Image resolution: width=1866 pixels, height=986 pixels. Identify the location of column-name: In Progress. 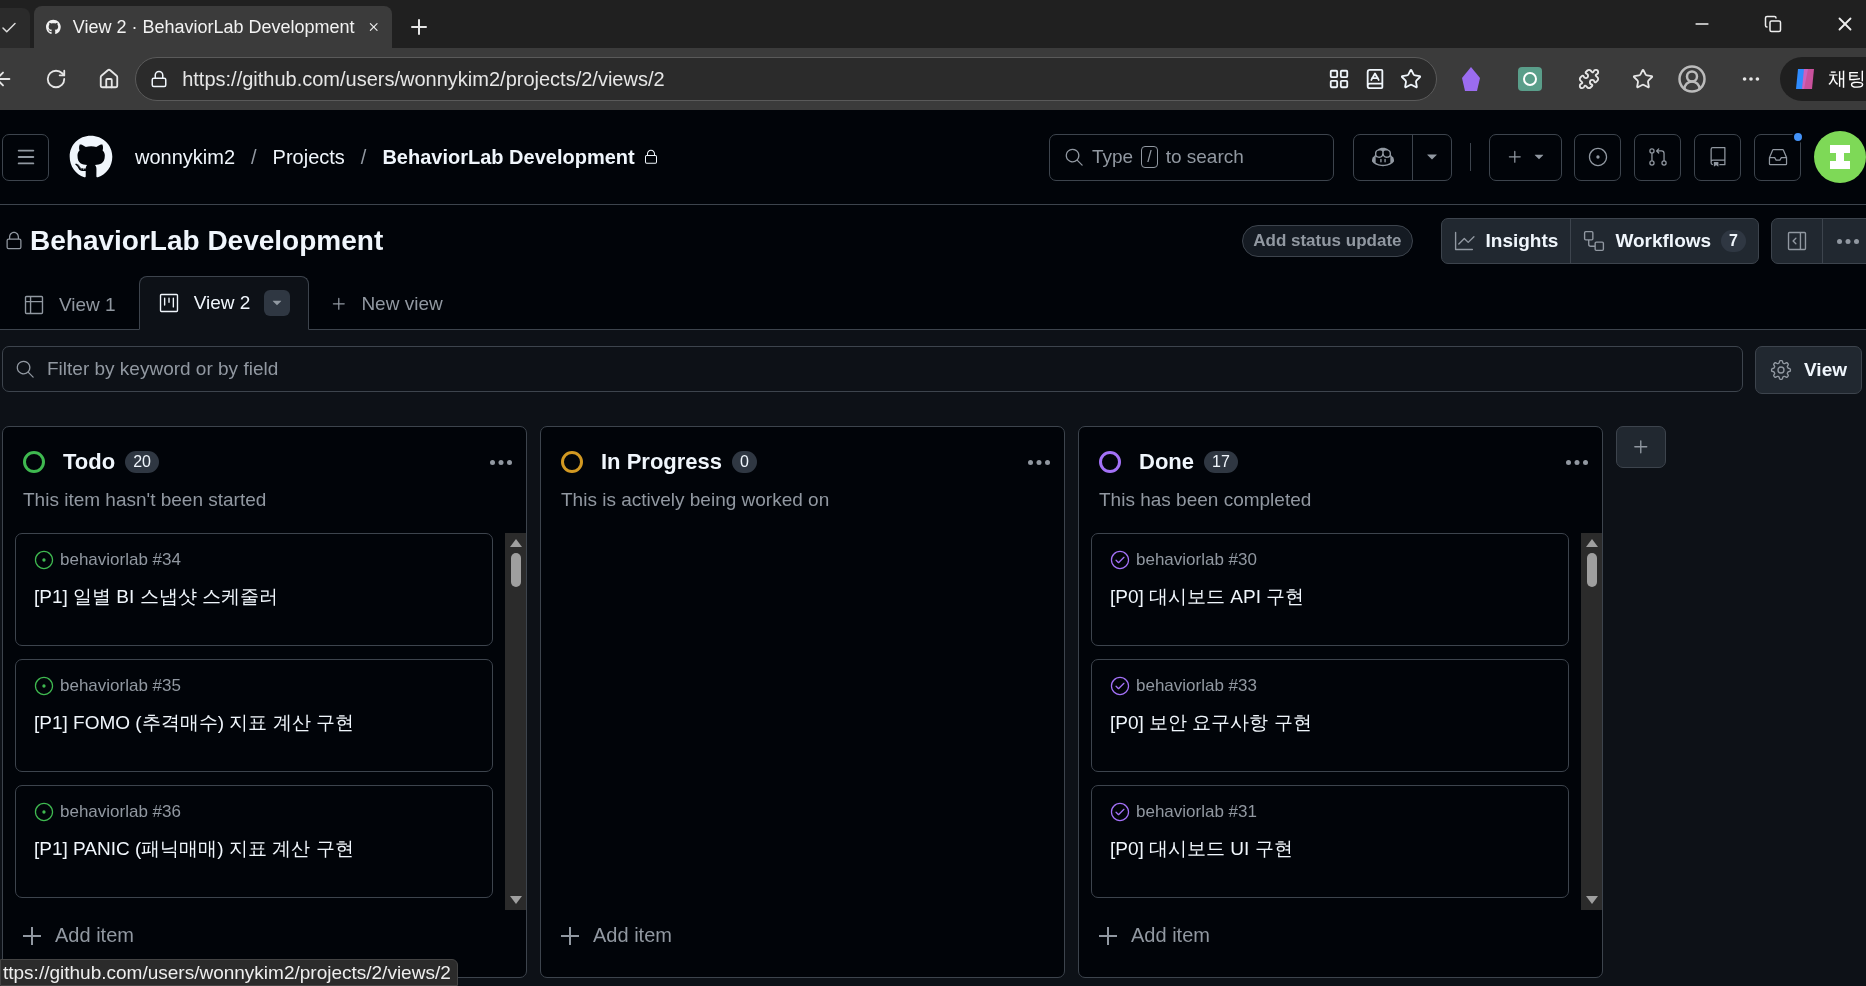
(662, 462).